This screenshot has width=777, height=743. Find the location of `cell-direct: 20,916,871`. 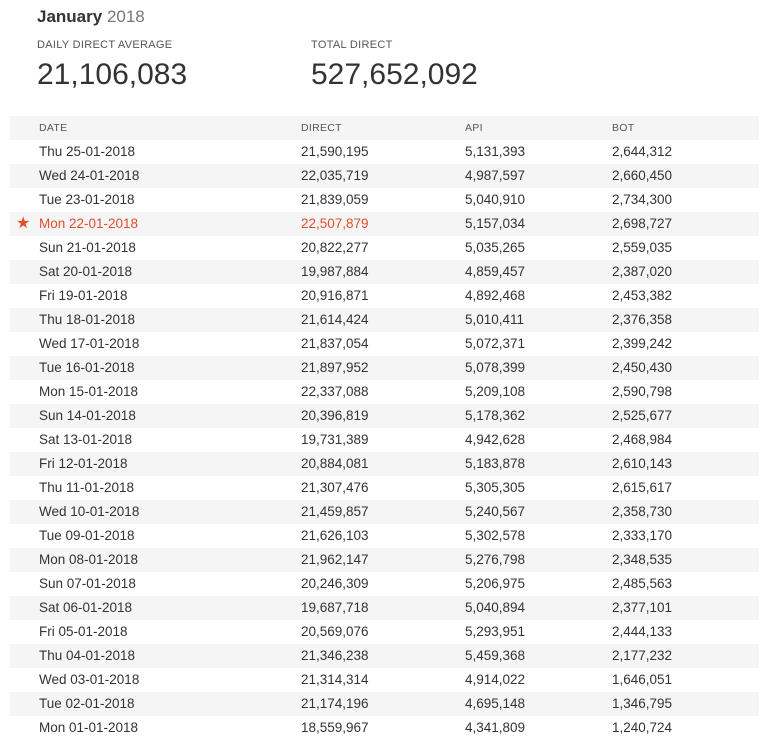

cell-direct: 20,916,871 is located at coordinates (335, 295).